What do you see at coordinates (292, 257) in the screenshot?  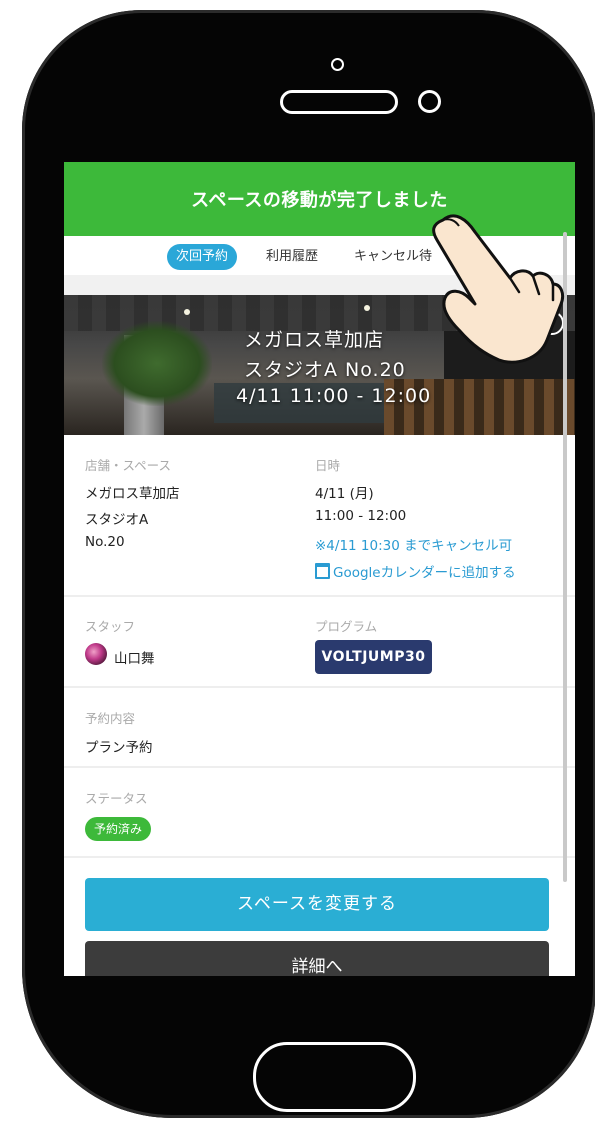 I see `tab-usage-history: 利用履歴` at bounding box center [292, 257].